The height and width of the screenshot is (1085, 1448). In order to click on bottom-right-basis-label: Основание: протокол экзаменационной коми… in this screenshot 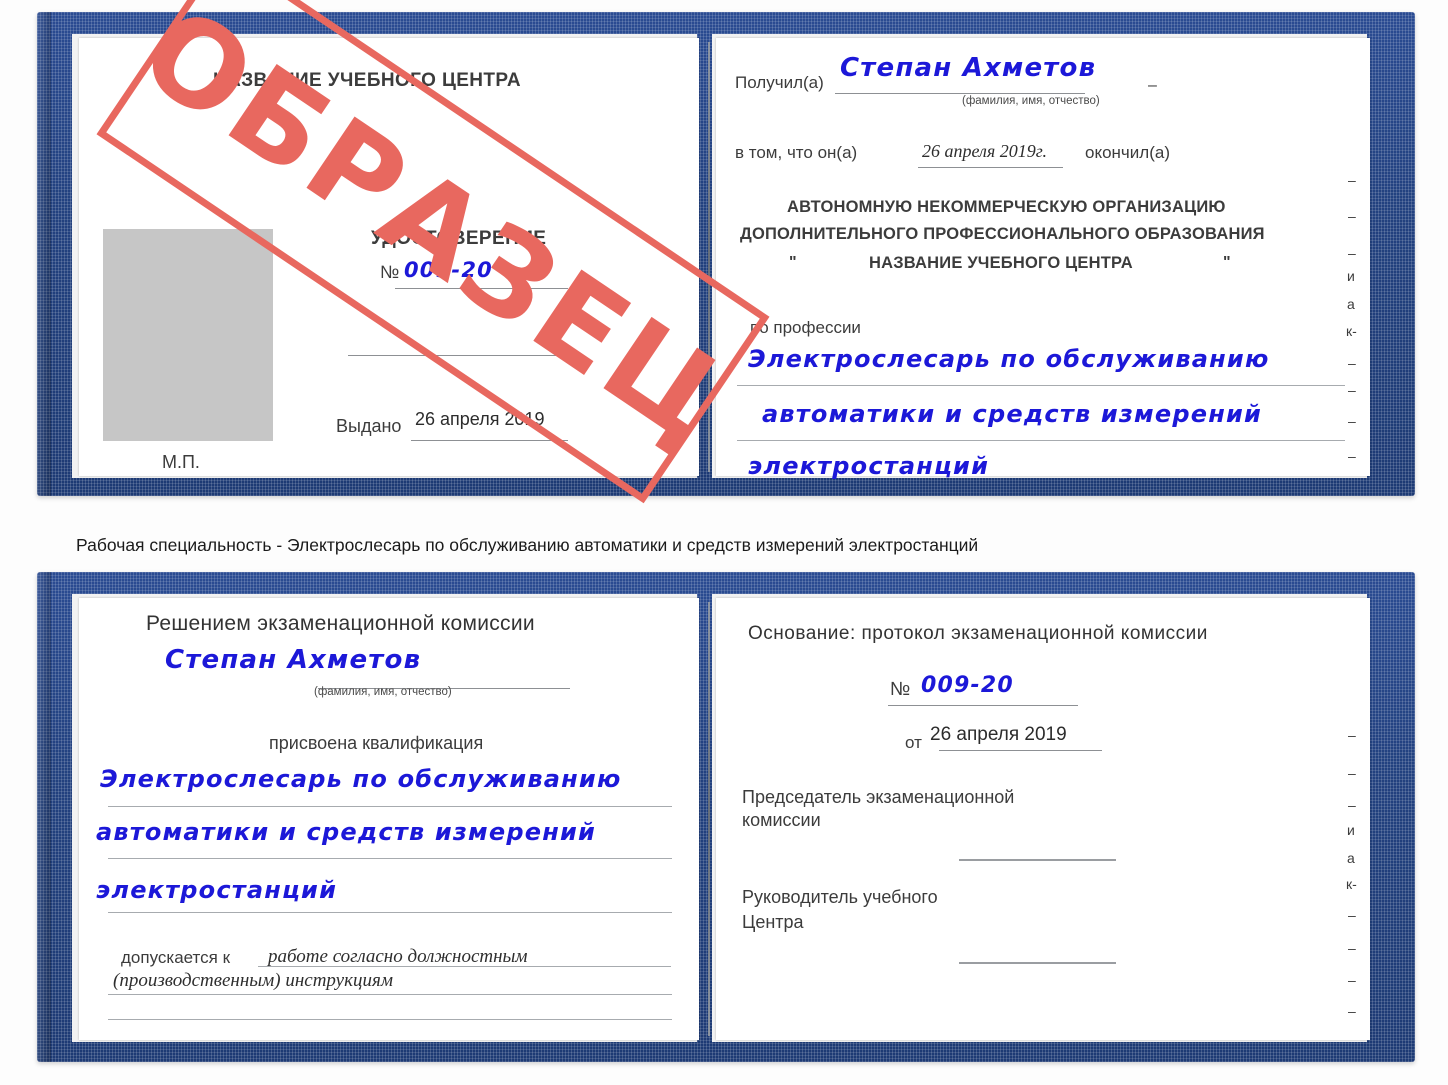, I will do `click(978, 633)`.